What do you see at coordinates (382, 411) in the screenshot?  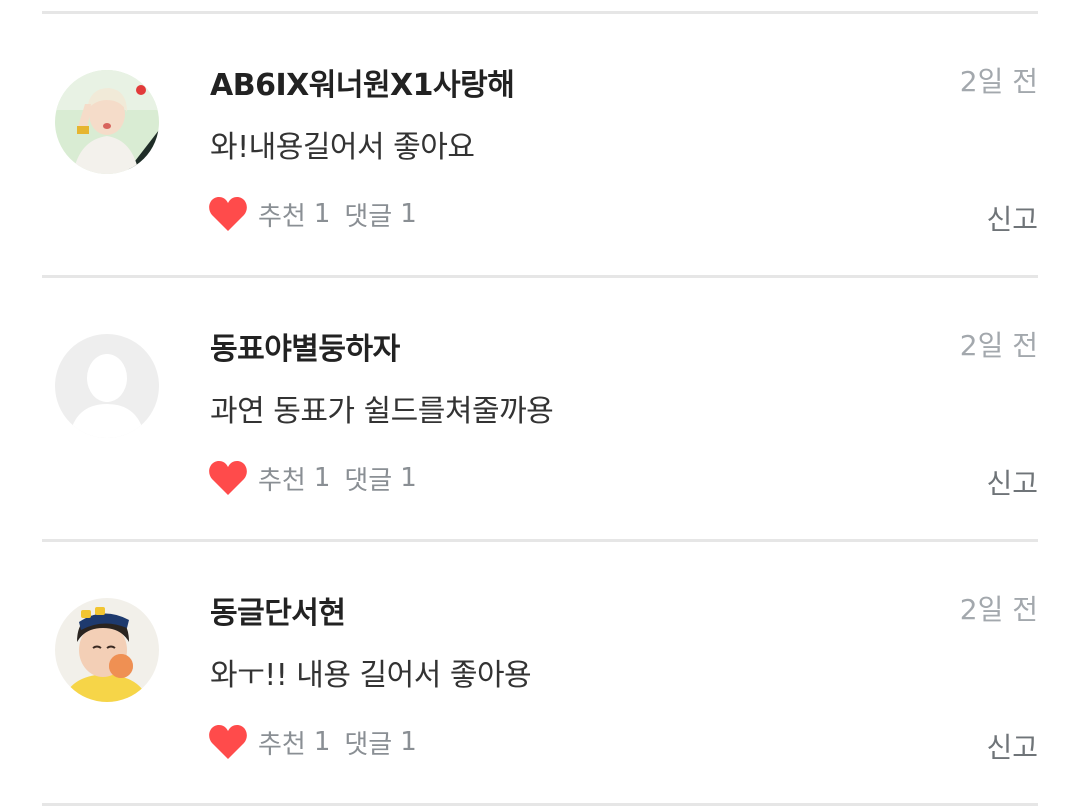 I see `comment-text: 과연 동표가 쉴드를쳐줄까용` at bounding box center [382, 411].